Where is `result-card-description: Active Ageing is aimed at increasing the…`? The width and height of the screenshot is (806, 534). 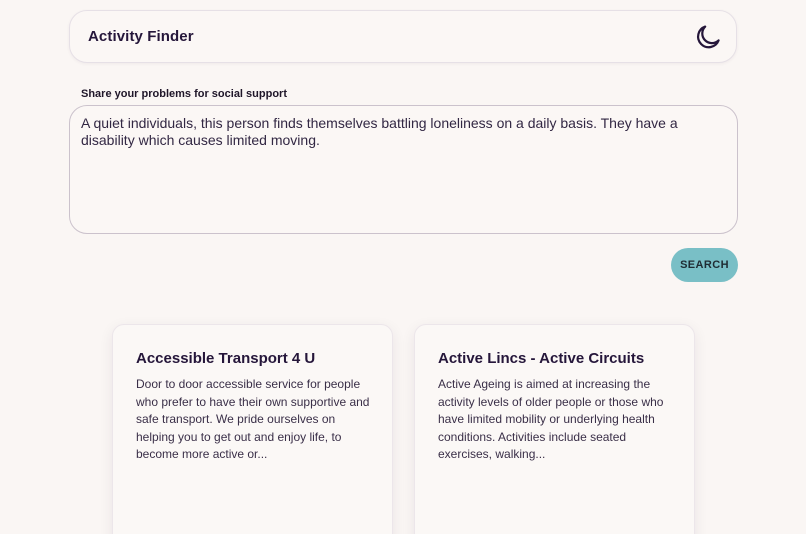
result-card-description: Active Ageing is aimed at increasing the… is located at coordinates (551, 419).